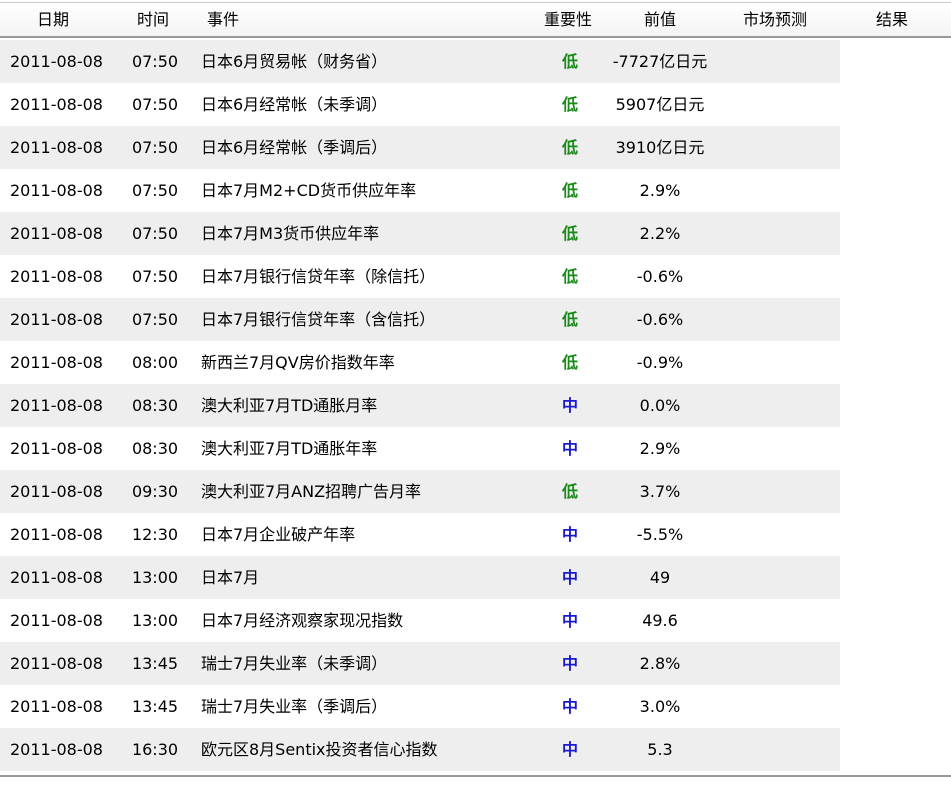  Describe the element at coordinates (660, 190) in the screenshot. I see `row-previous: 2.9%` at that location.